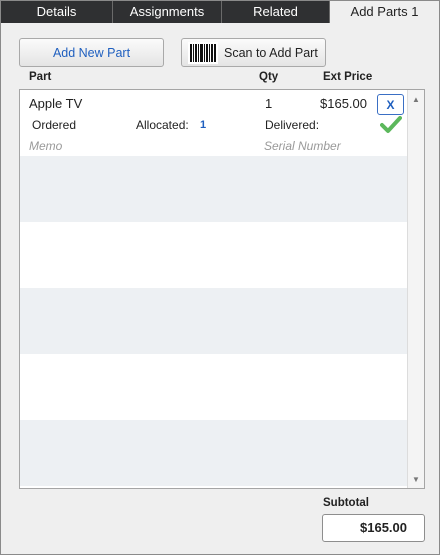 The height and width of the screenshot is (555, 440). I want to click on add-new-part-label: Add New Part, so click(91, 52).